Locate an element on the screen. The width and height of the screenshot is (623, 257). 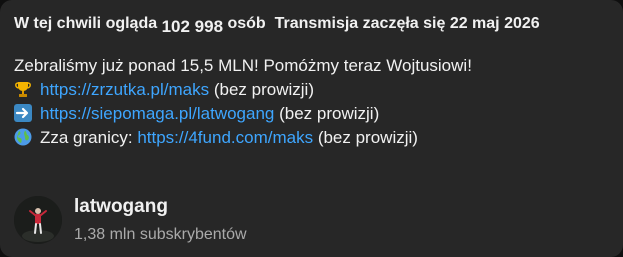
zrzutka-link: https://zrzutka.pl/maks is located at coordinates (124, 89).